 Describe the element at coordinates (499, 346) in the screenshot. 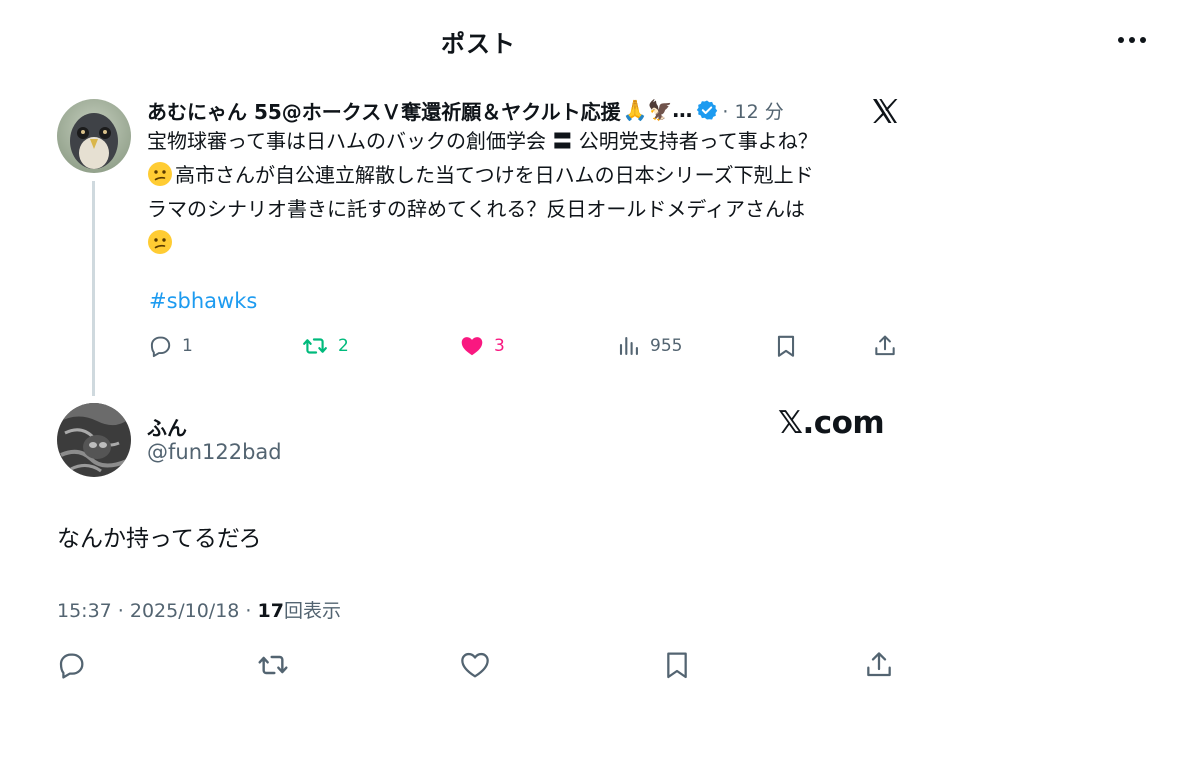

I see `like-count: 3` at that location.